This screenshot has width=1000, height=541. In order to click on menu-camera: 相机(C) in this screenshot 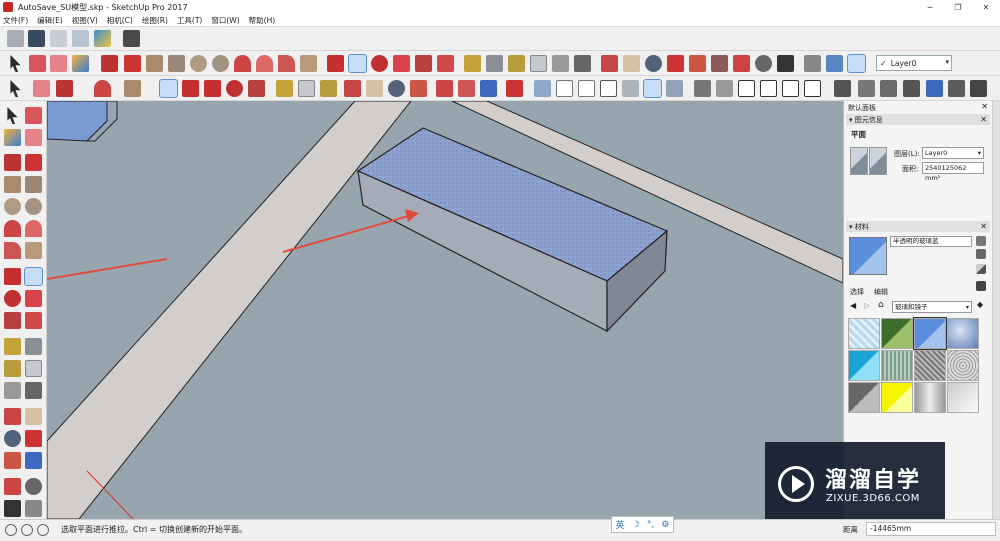, I will do `click(120, 20)`.